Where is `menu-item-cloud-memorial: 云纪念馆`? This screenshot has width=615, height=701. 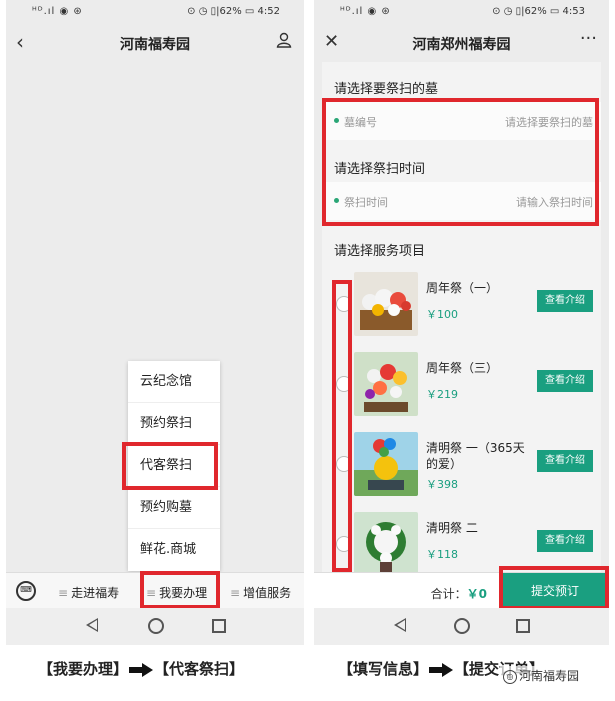 menu-item-cloud-memorial: 云纪念馆 is located at coordinates (174, 382).